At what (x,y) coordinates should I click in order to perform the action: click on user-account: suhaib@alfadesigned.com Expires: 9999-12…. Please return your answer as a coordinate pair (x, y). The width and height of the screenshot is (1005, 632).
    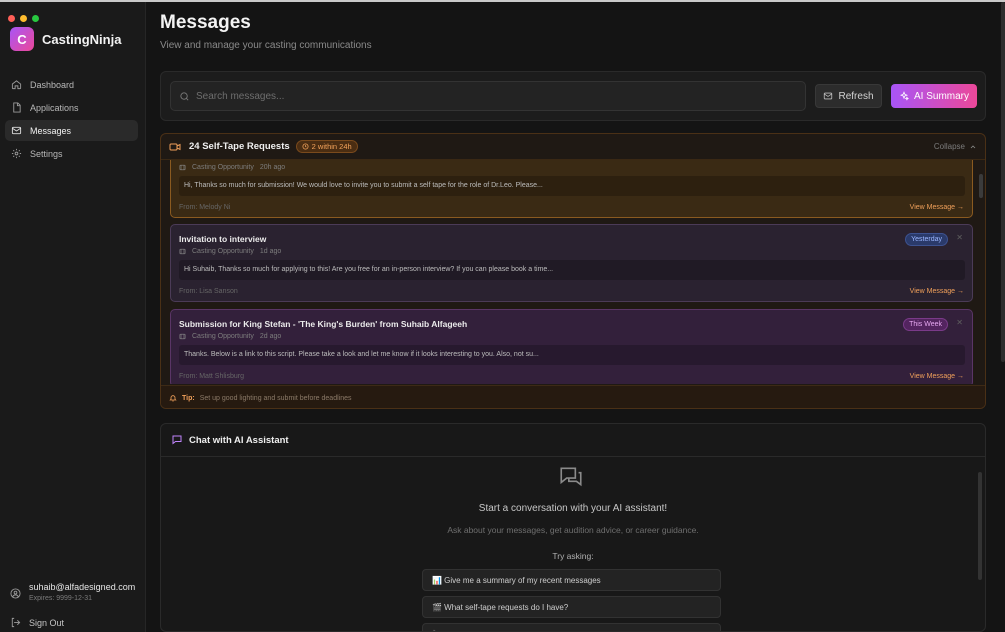
    Looking at the image, I should click on (72, 592).